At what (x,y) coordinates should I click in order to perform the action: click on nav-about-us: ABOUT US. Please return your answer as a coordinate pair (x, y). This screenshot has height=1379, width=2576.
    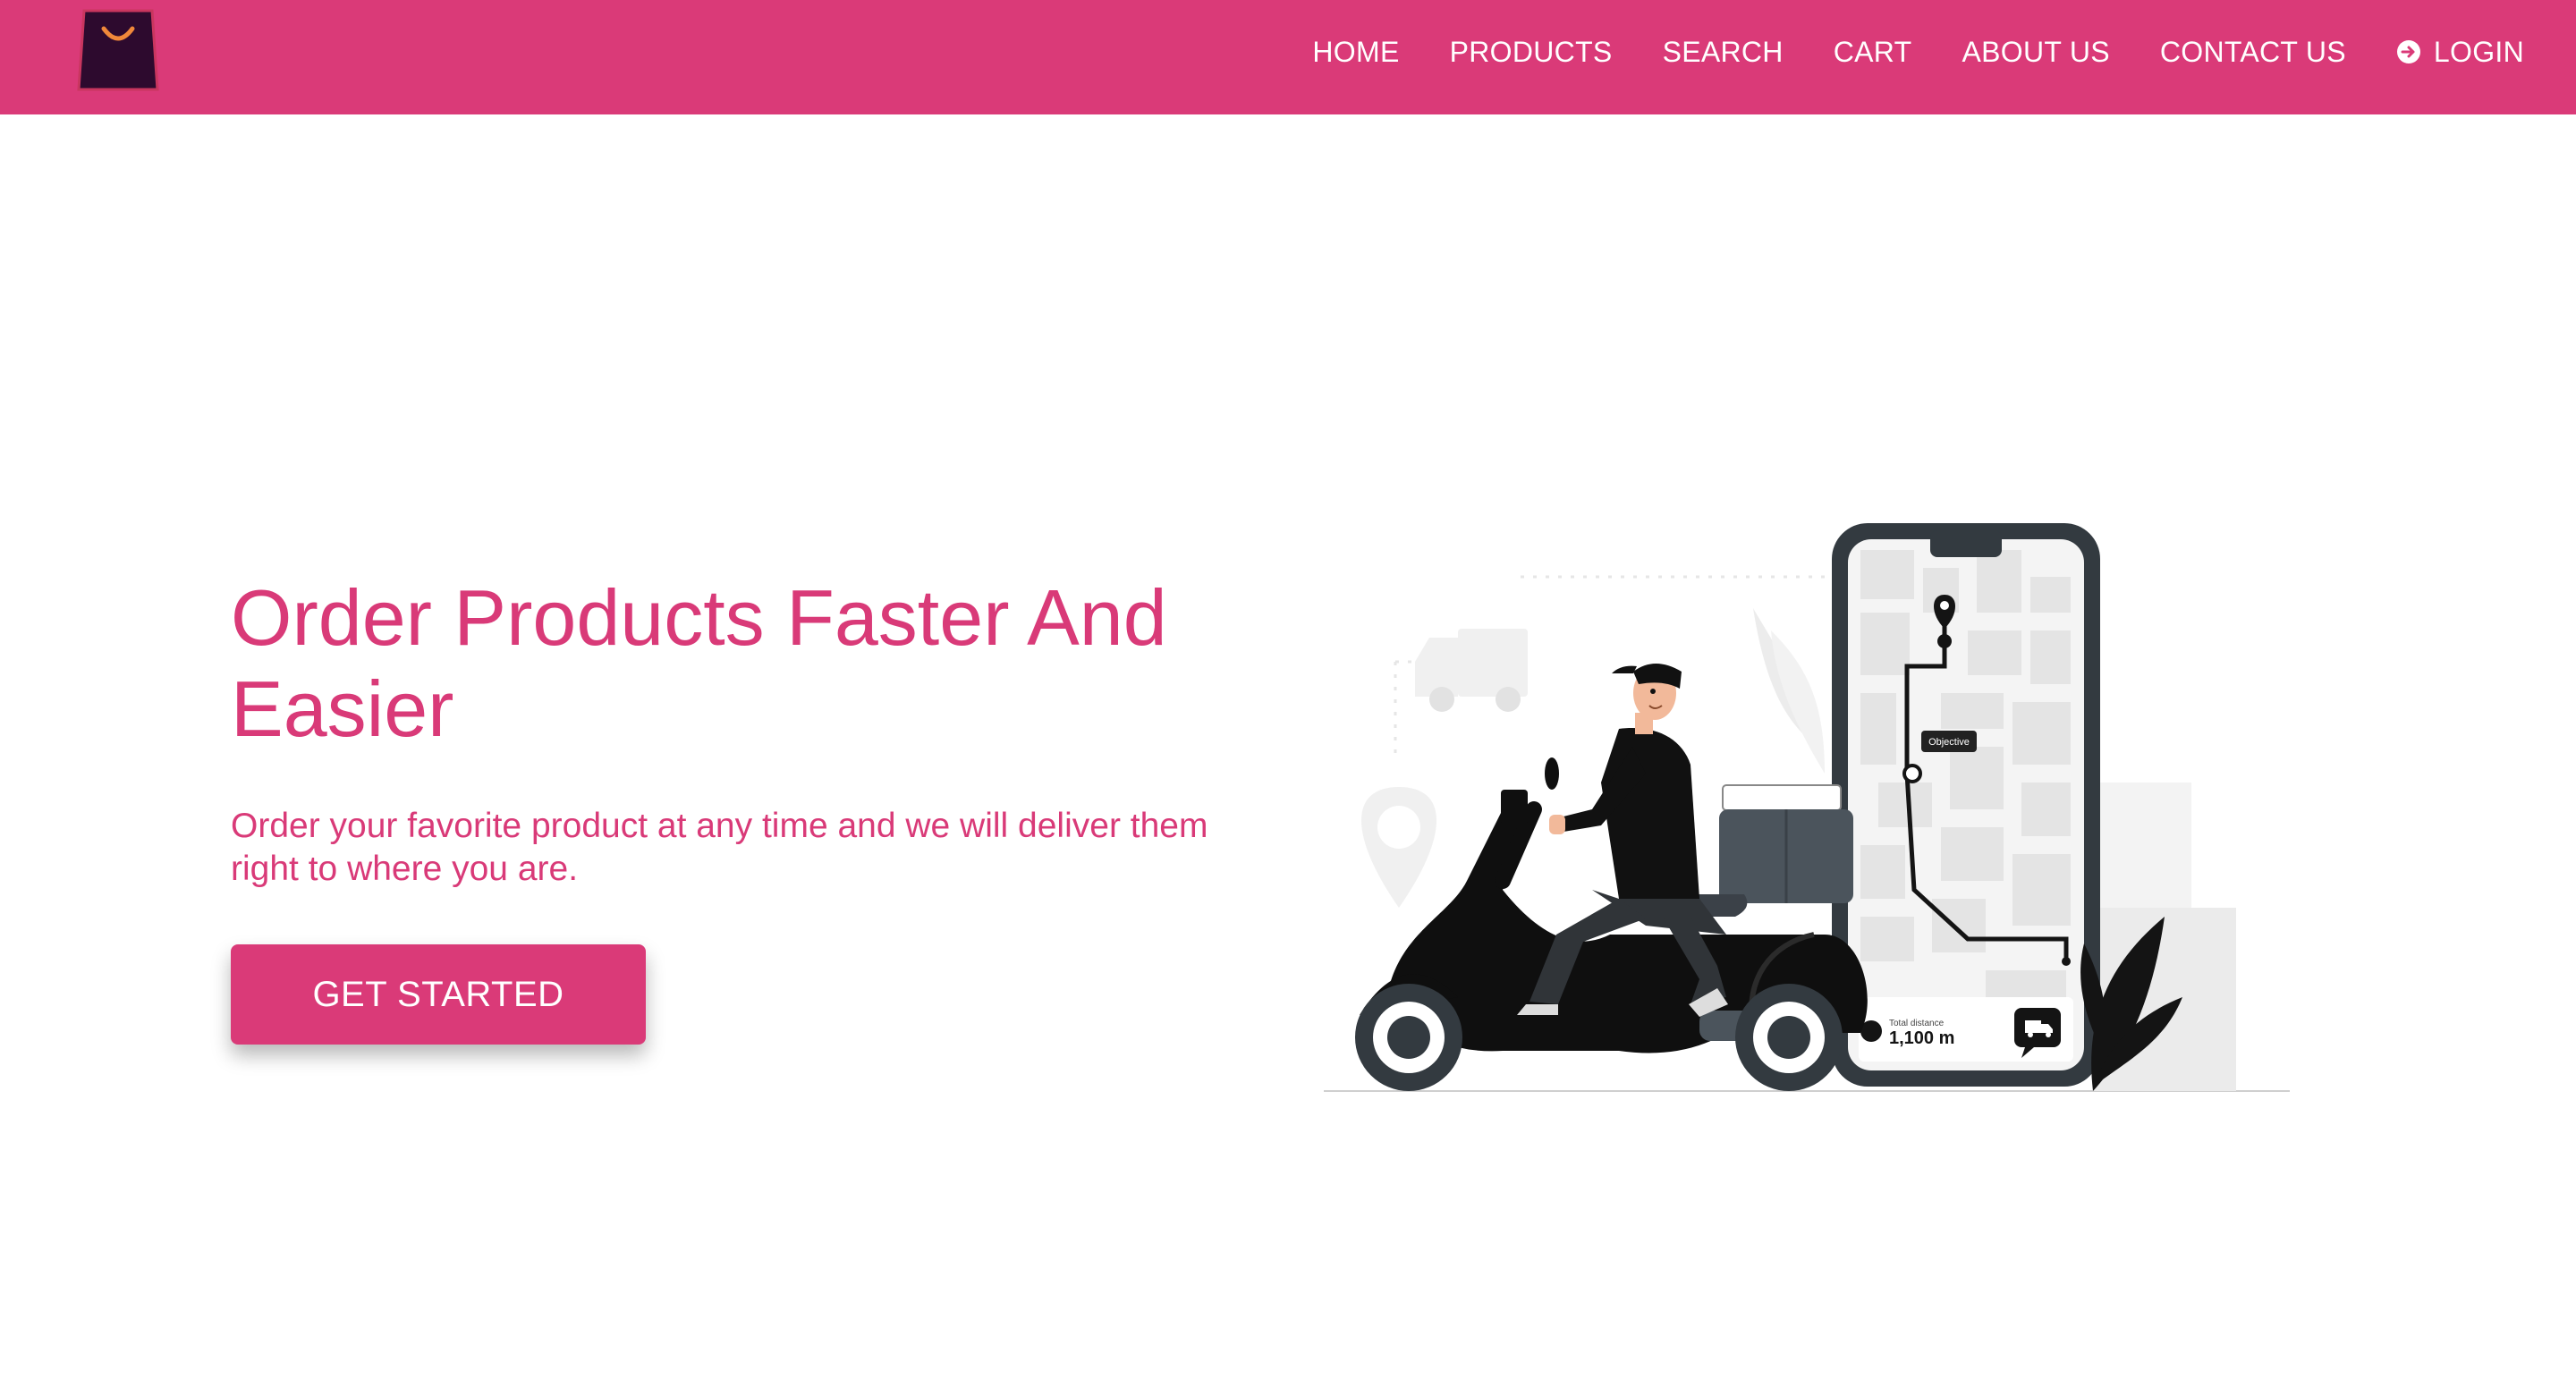
    Looking at the image, I should click on (2035, 52).